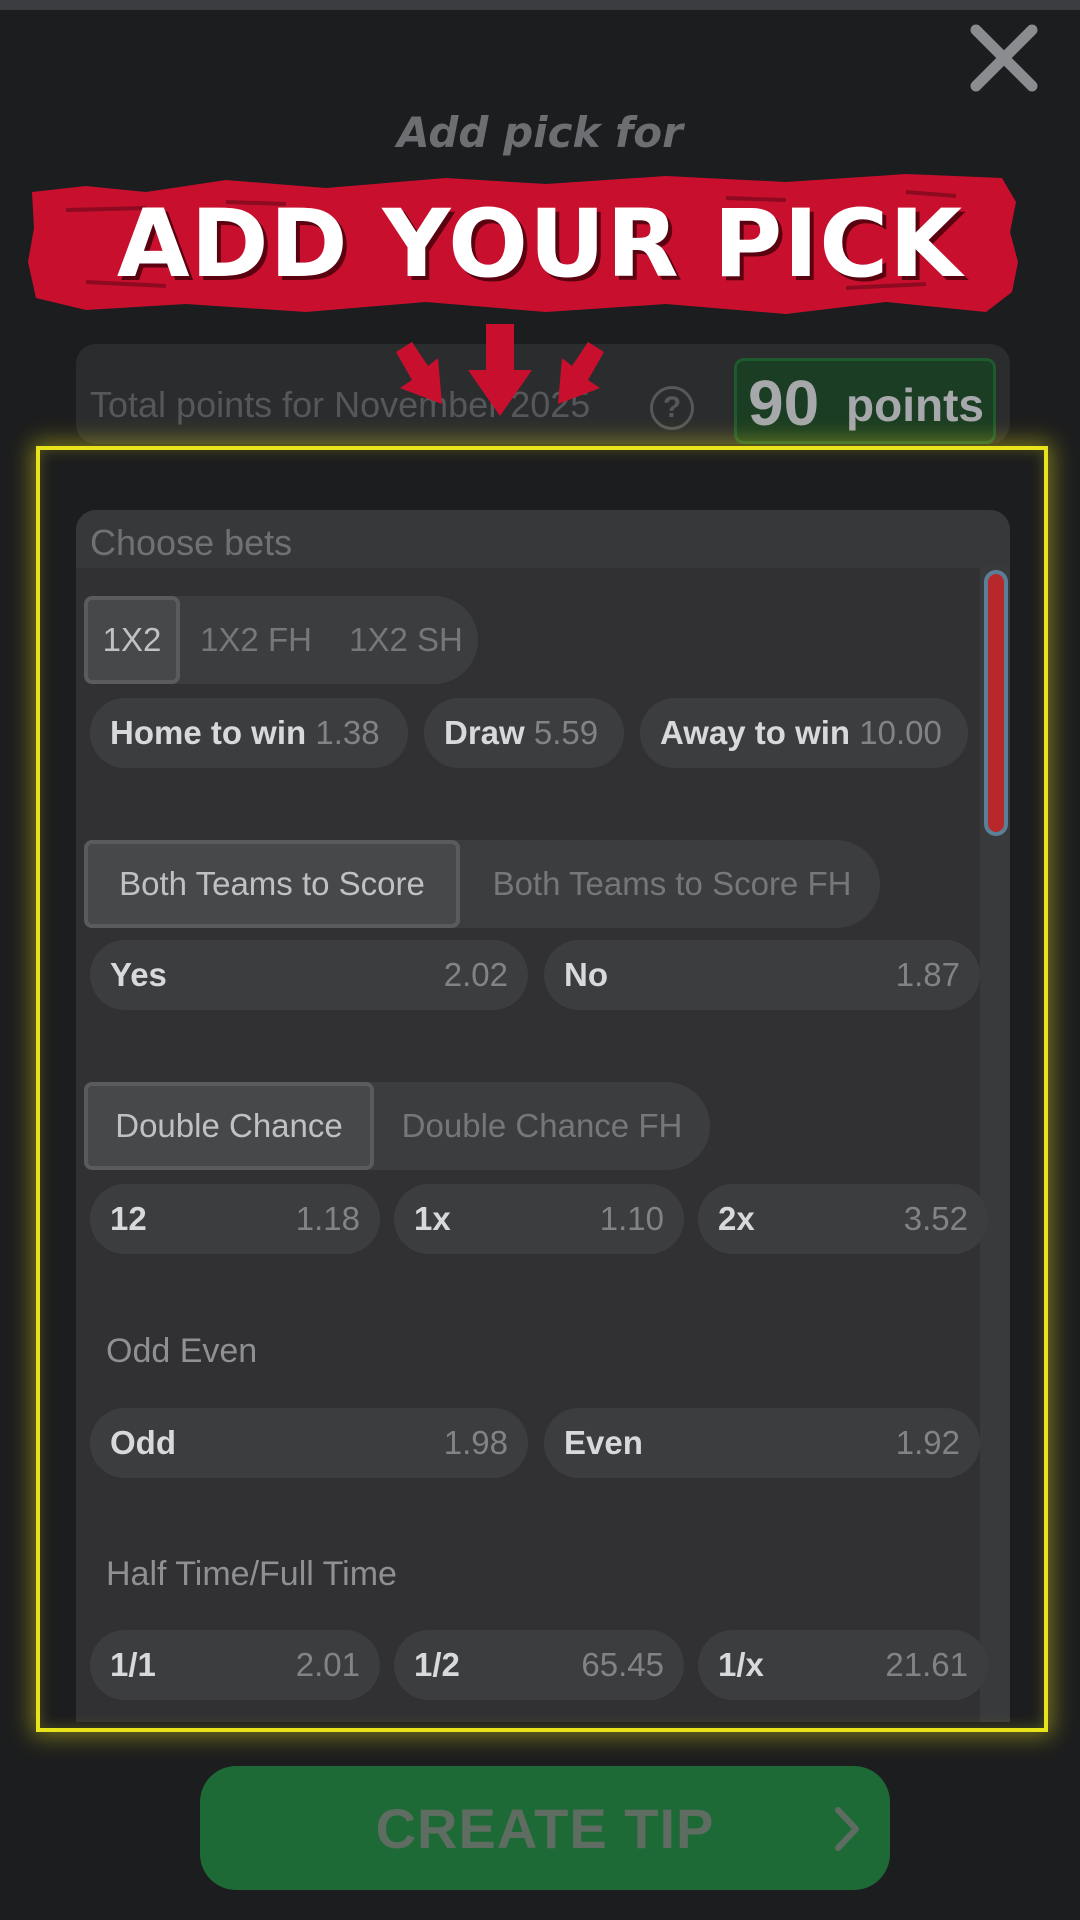 This screenshot has width=1080, height=1920. Describe the element at coordinates (847, 1829) in the screenshot. I see `chevron-right-icon` at that location.